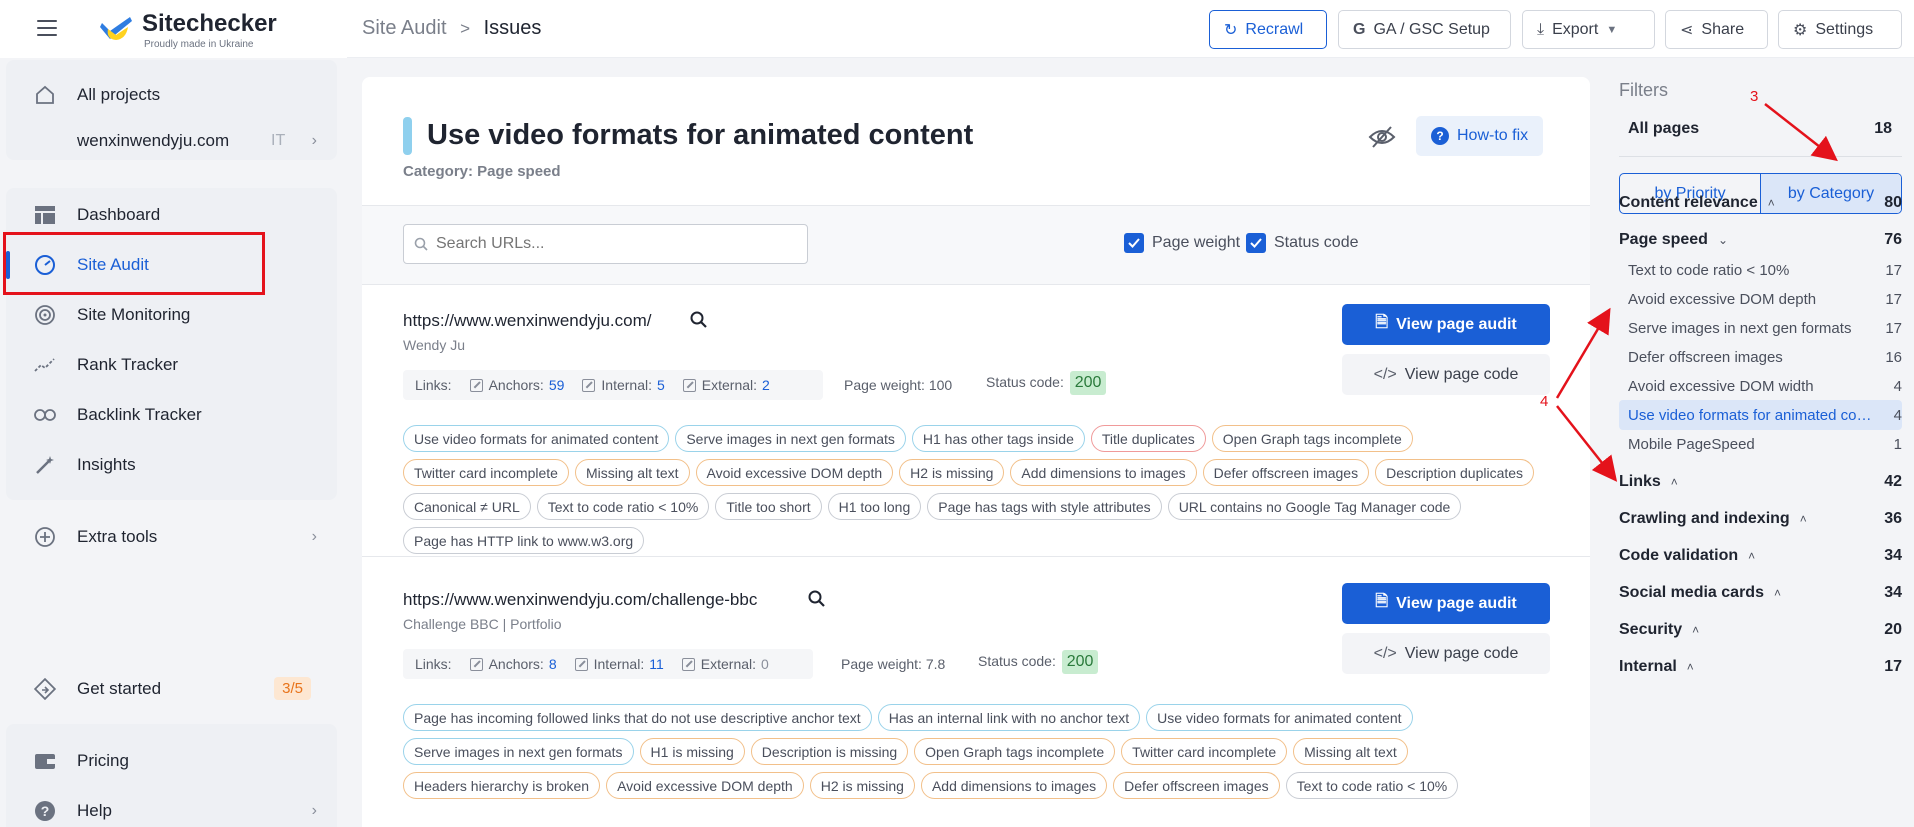 The width and height of the screenshot is (1914, 827). What do you see at coordinates (1893, 481) in the screenshot?
I see `filter-category-count: 42` at bounding box center [1893, 481].